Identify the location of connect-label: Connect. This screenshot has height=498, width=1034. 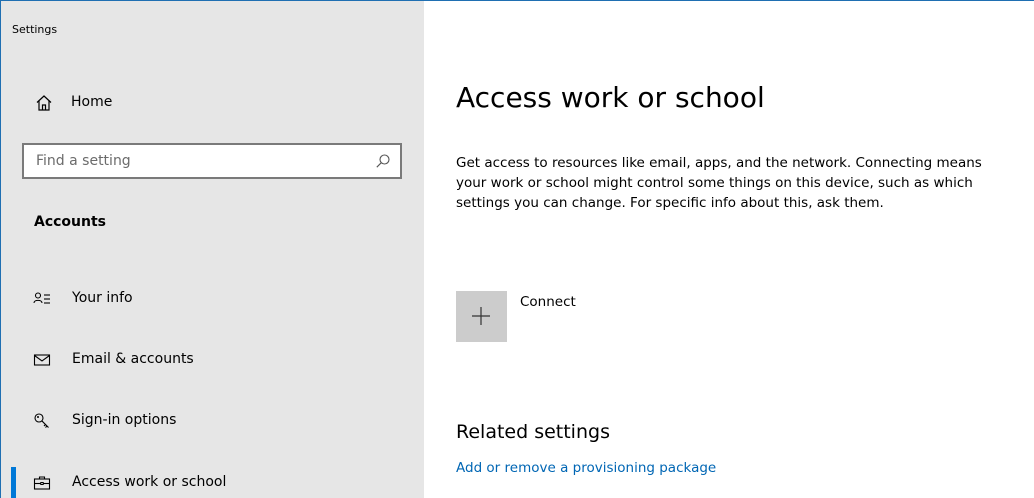
(548, 302).